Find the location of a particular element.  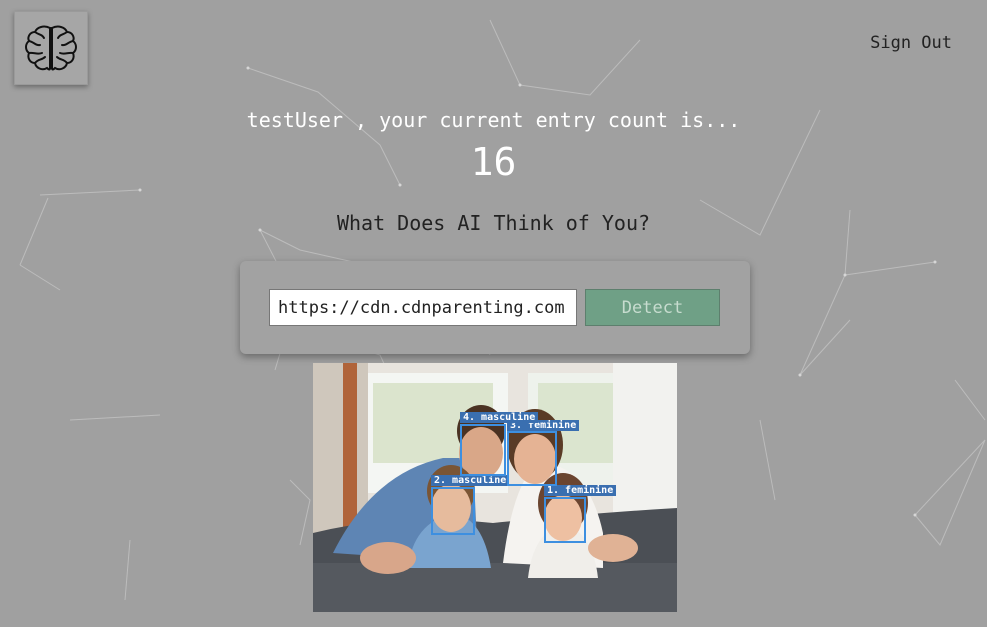

face-label-2: 2. masculine is located at coordinates (470, 480).